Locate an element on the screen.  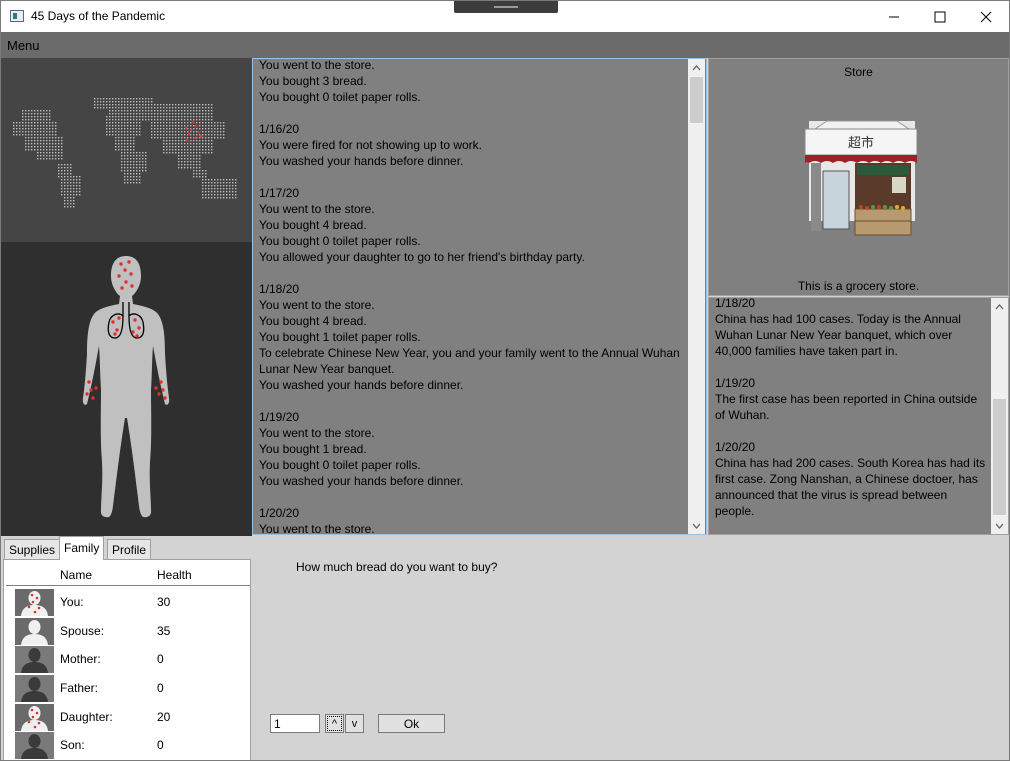
chevron-up-icon is located at coordinates (999, 306).